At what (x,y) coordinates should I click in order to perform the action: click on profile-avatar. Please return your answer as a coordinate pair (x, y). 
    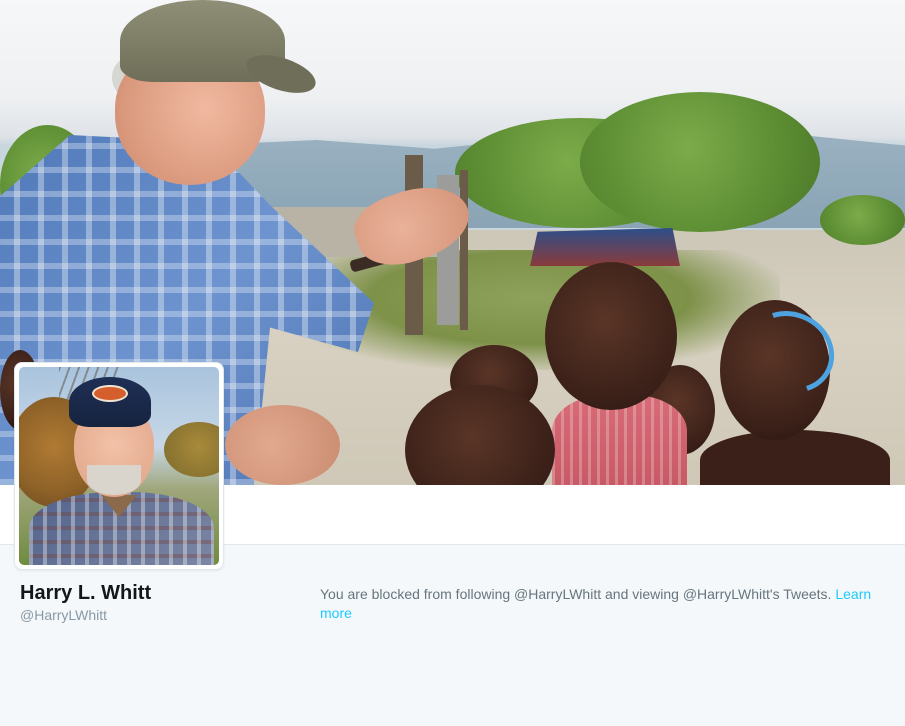
    Looking at the image, I should click on (119, 466).